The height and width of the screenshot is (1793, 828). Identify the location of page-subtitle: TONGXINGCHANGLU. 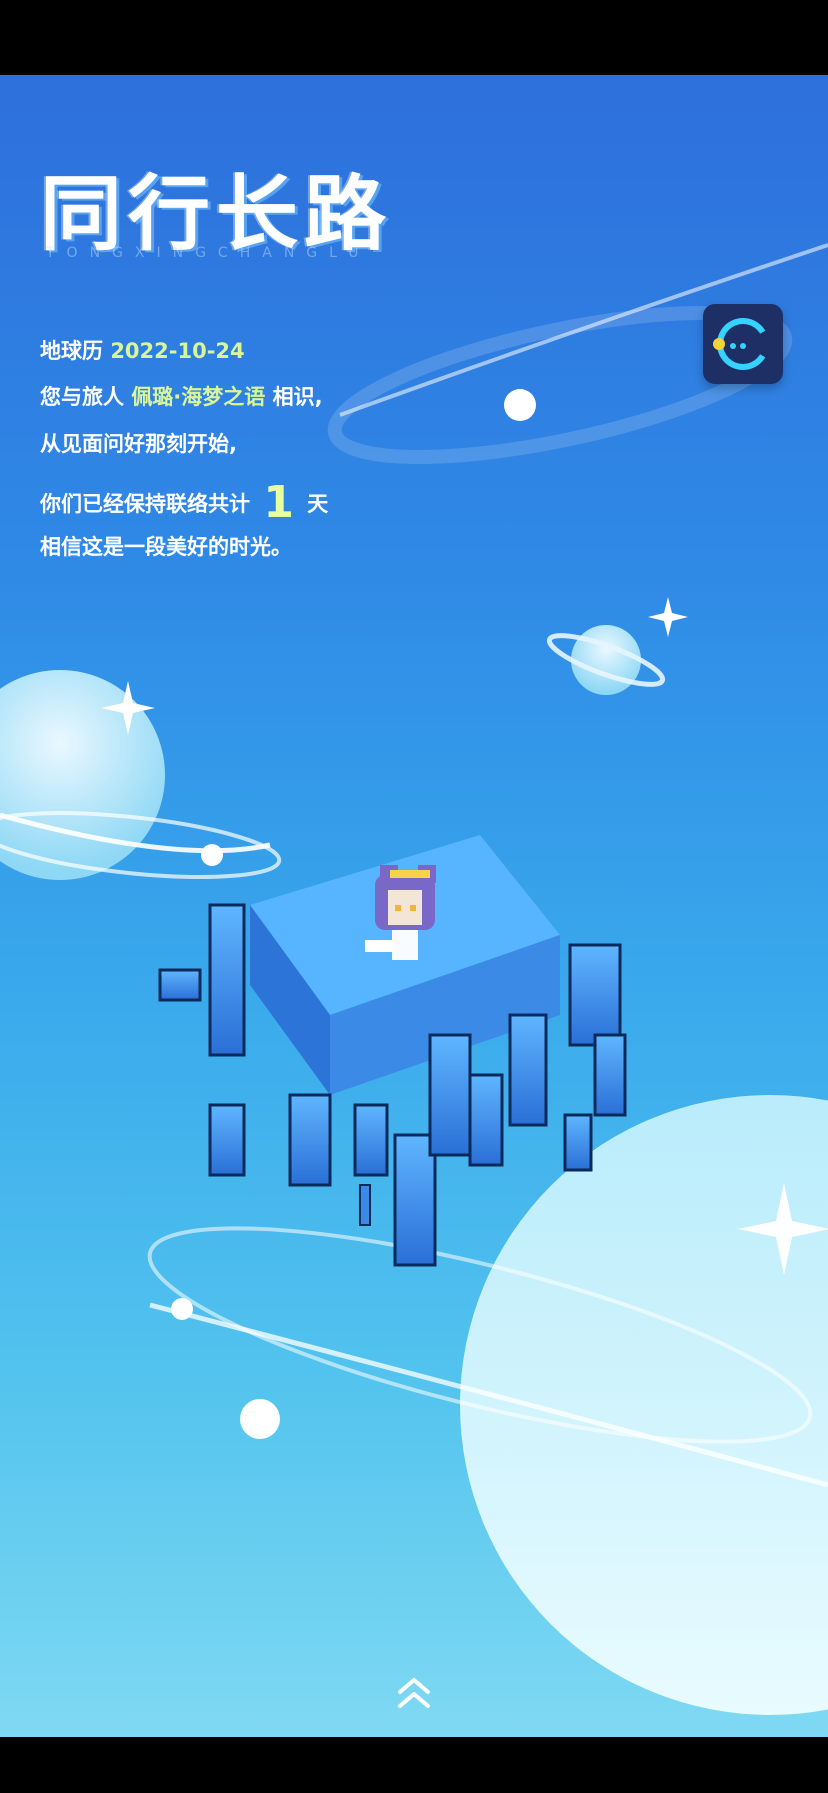
(208, 253).